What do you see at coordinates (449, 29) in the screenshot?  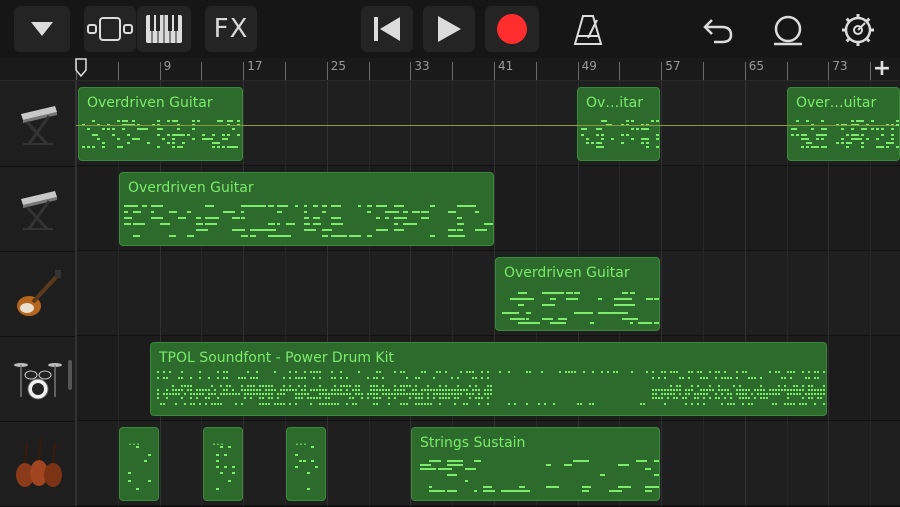 I see `play-button` at bounding box center [449, 29].